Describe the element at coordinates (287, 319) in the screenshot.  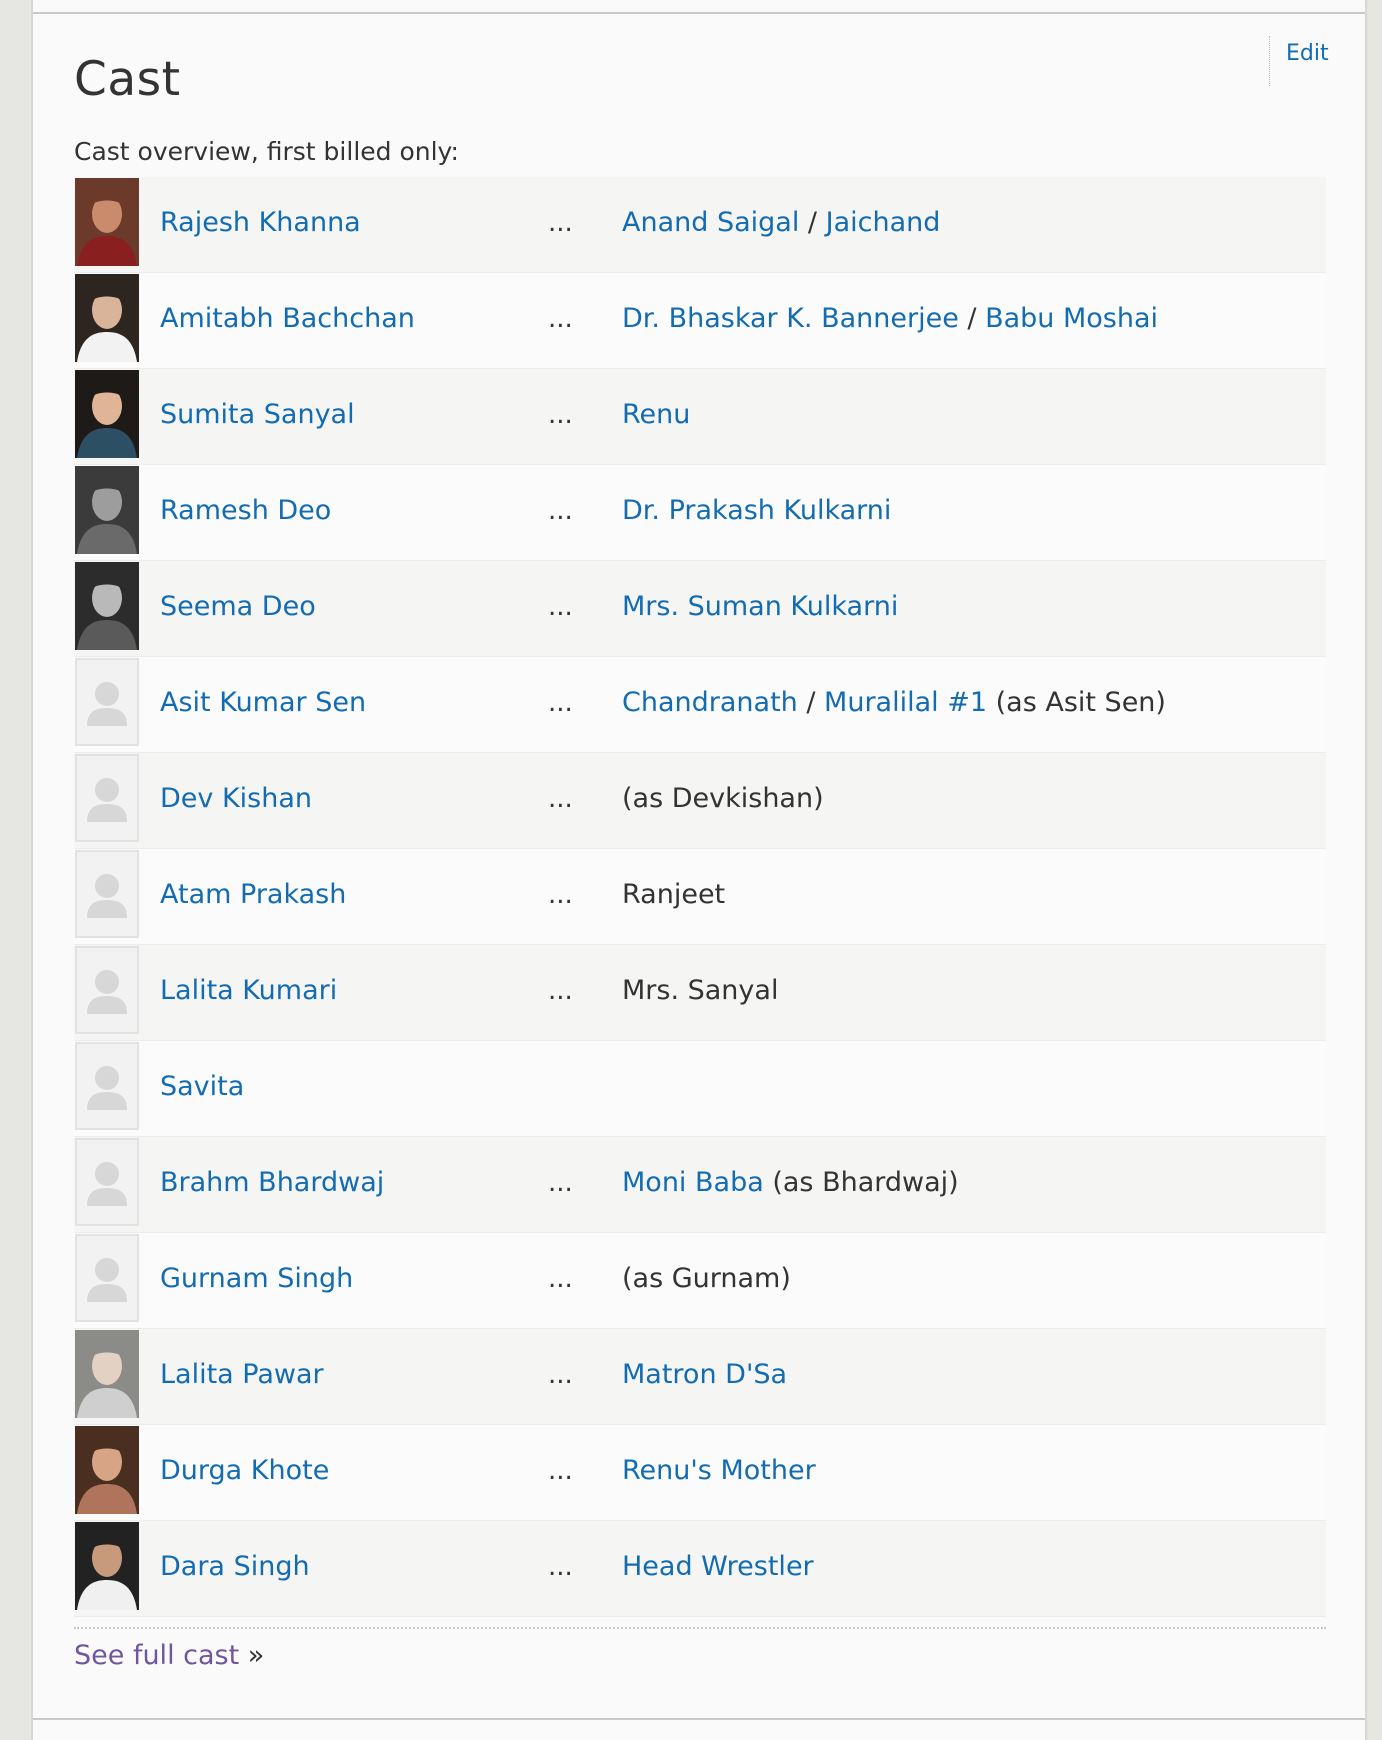
I see `actor-name-link: Amitabh Bachchan` at that location.